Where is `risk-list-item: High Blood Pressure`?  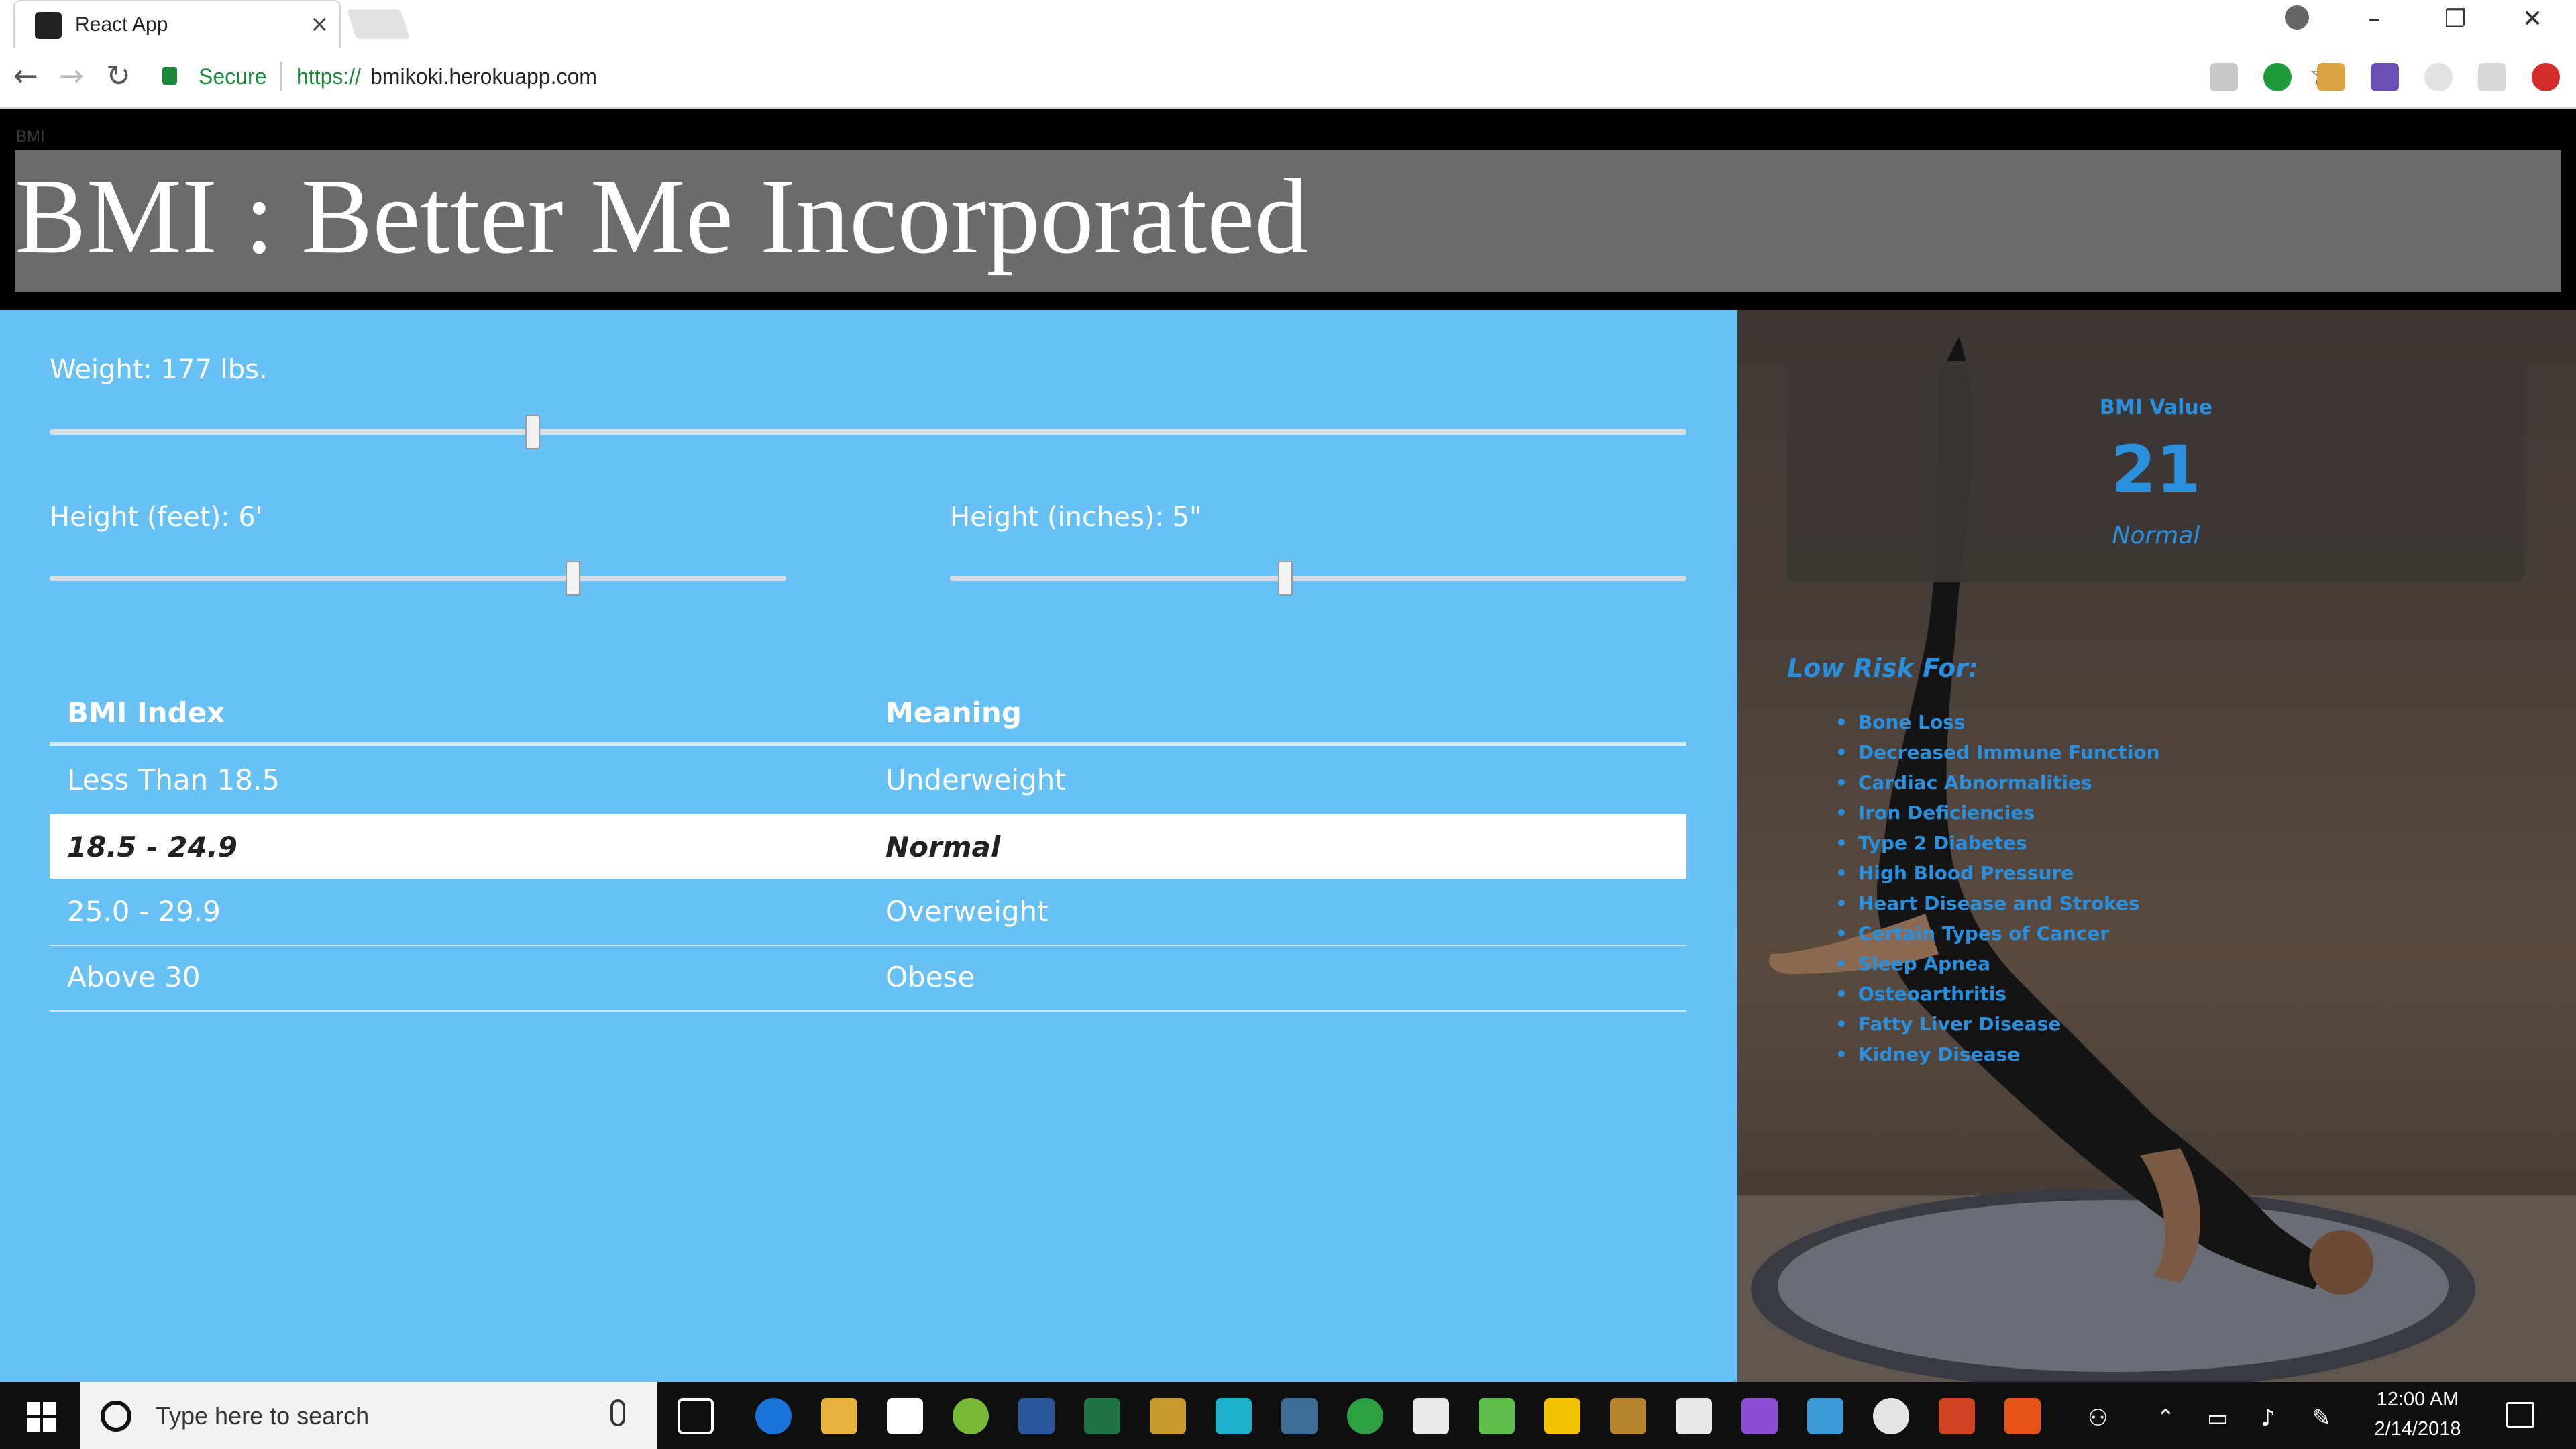 risk-list-item: High Blood Pressure is located at coordinates (1997, 873).